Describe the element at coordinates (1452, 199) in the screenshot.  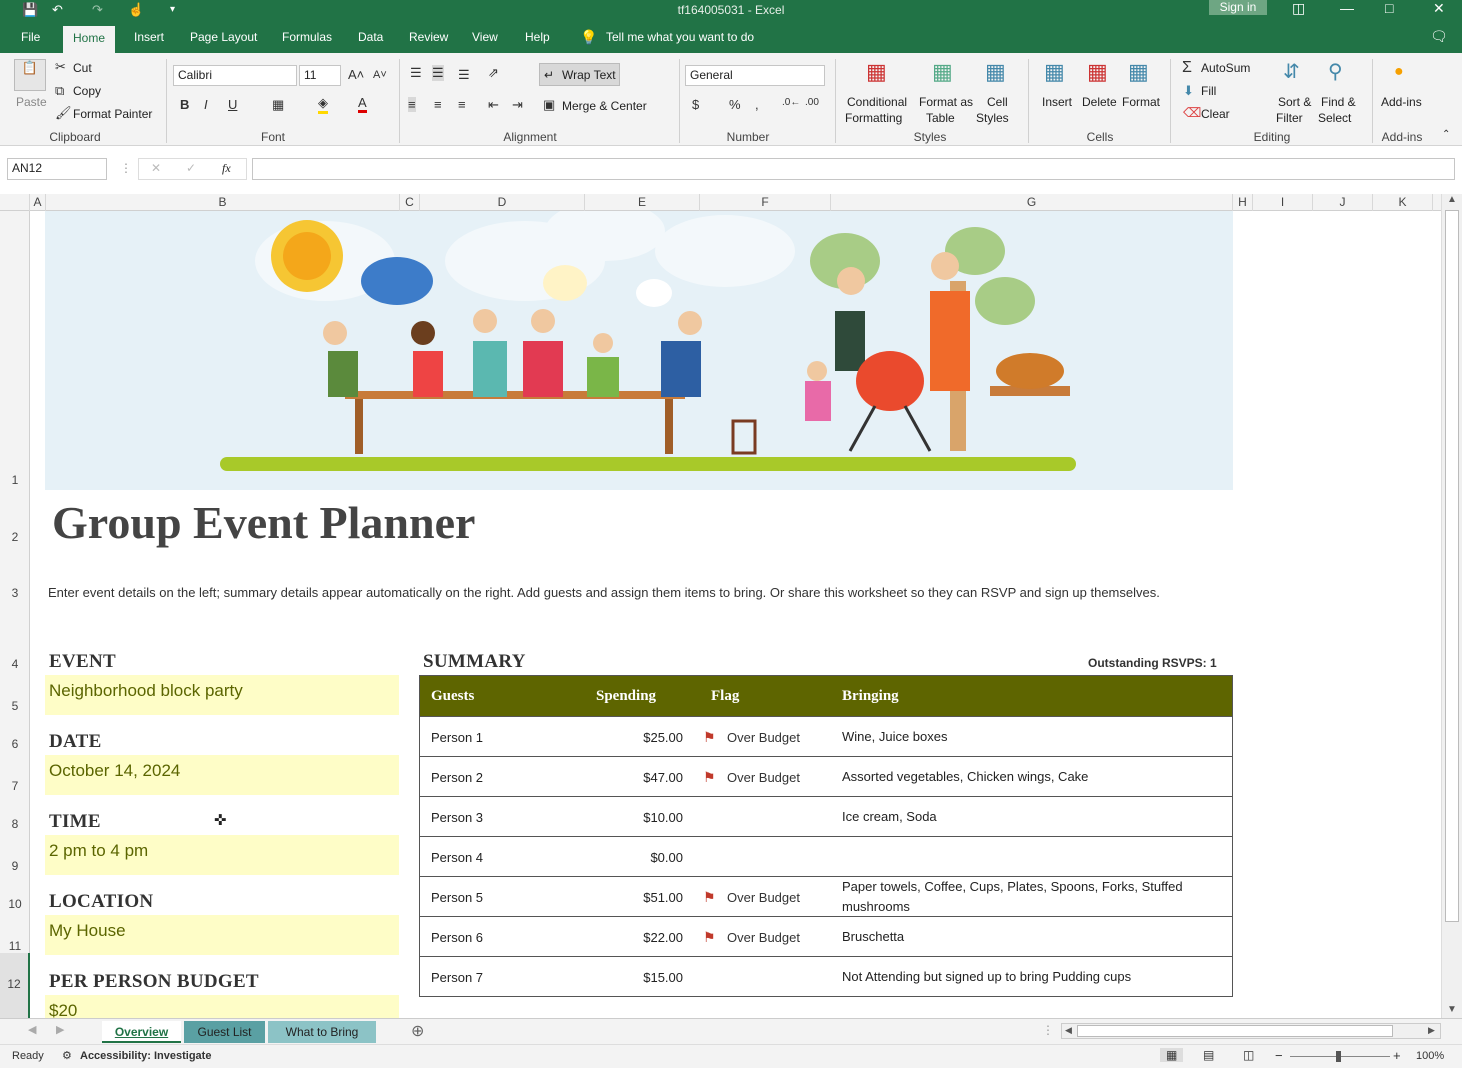
I see `scroll-up-icon: ▲` at that location.